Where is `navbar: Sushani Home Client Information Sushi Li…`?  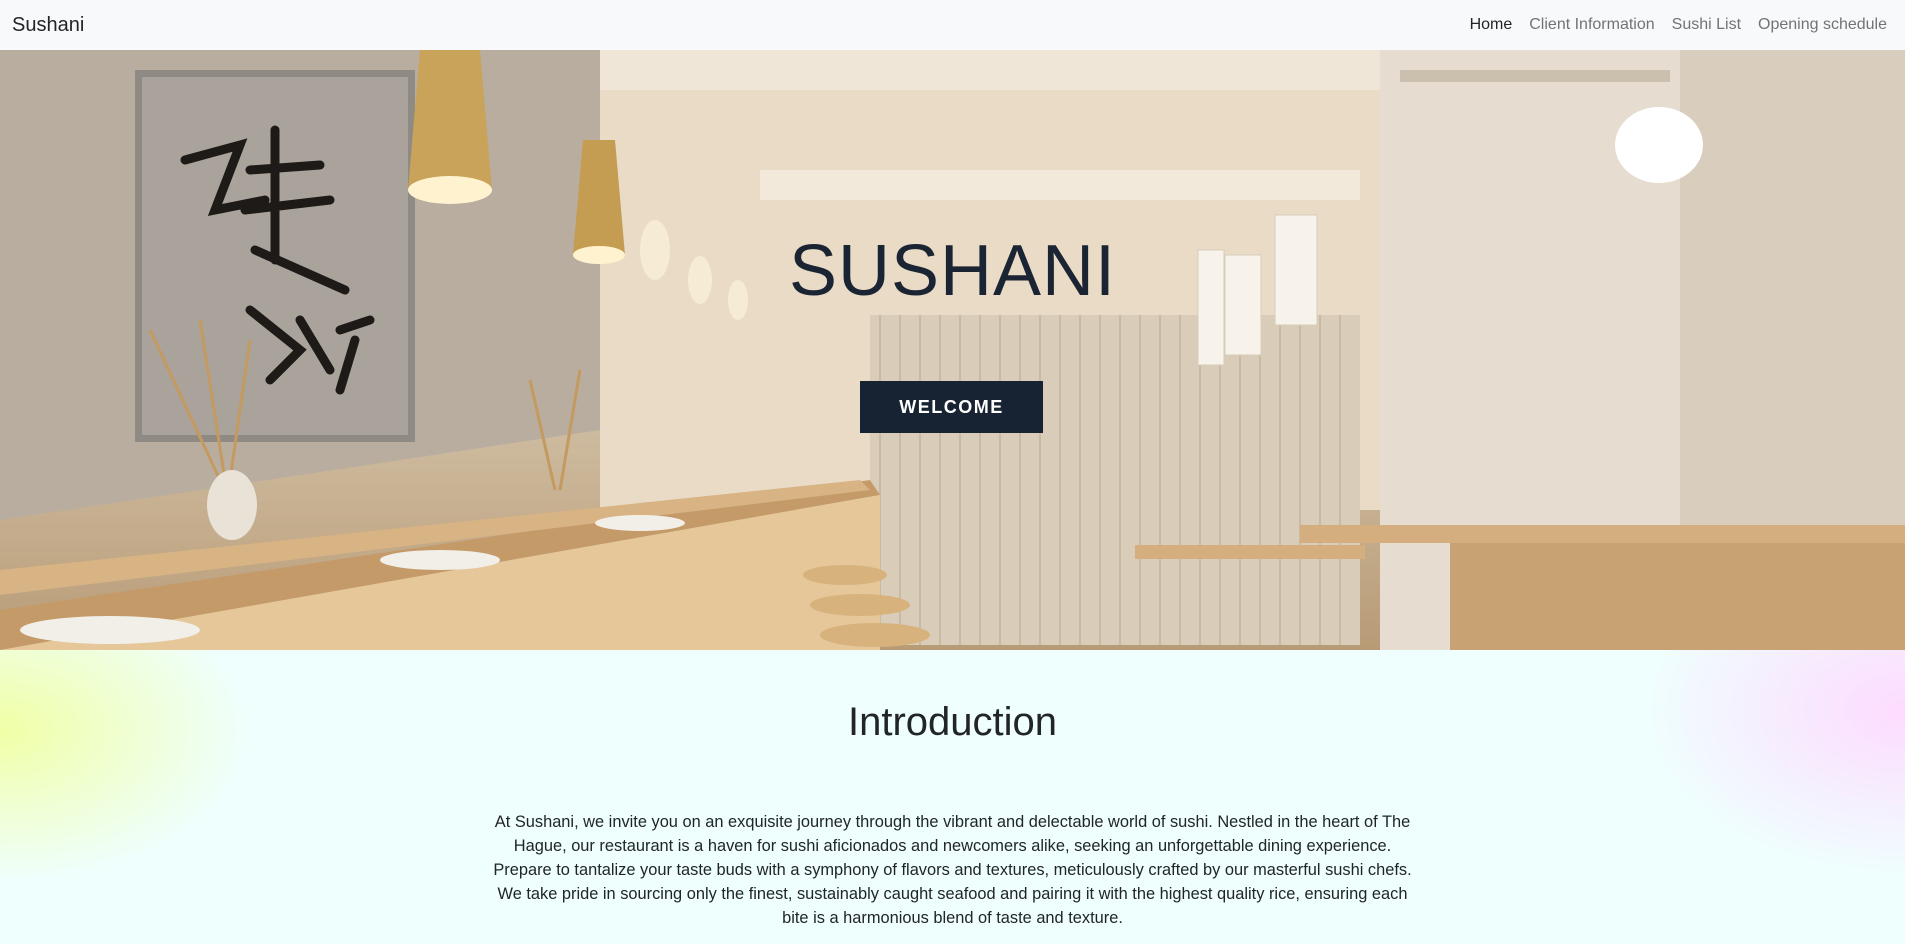 navbar: Sushani Home Client Information Sushi Li… is located at coordinates (952, 25).